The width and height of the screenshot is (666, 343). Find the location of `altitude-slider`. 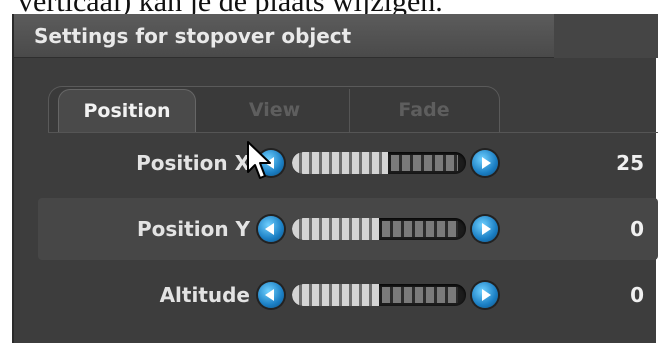

altitude-slider is located at coordinates (379, 295).